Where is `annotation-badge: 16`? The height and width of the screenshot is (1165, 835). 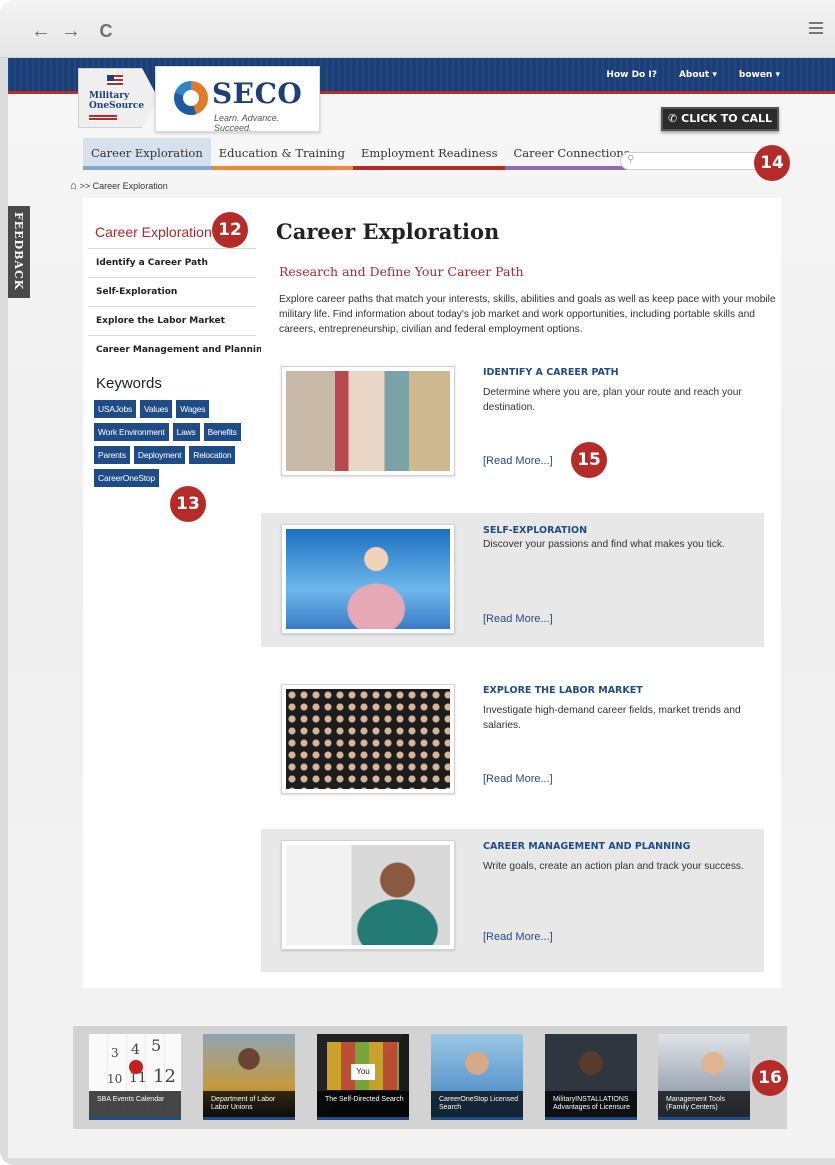
annotation-badge: 16 is located at coordinates (770, 1078).